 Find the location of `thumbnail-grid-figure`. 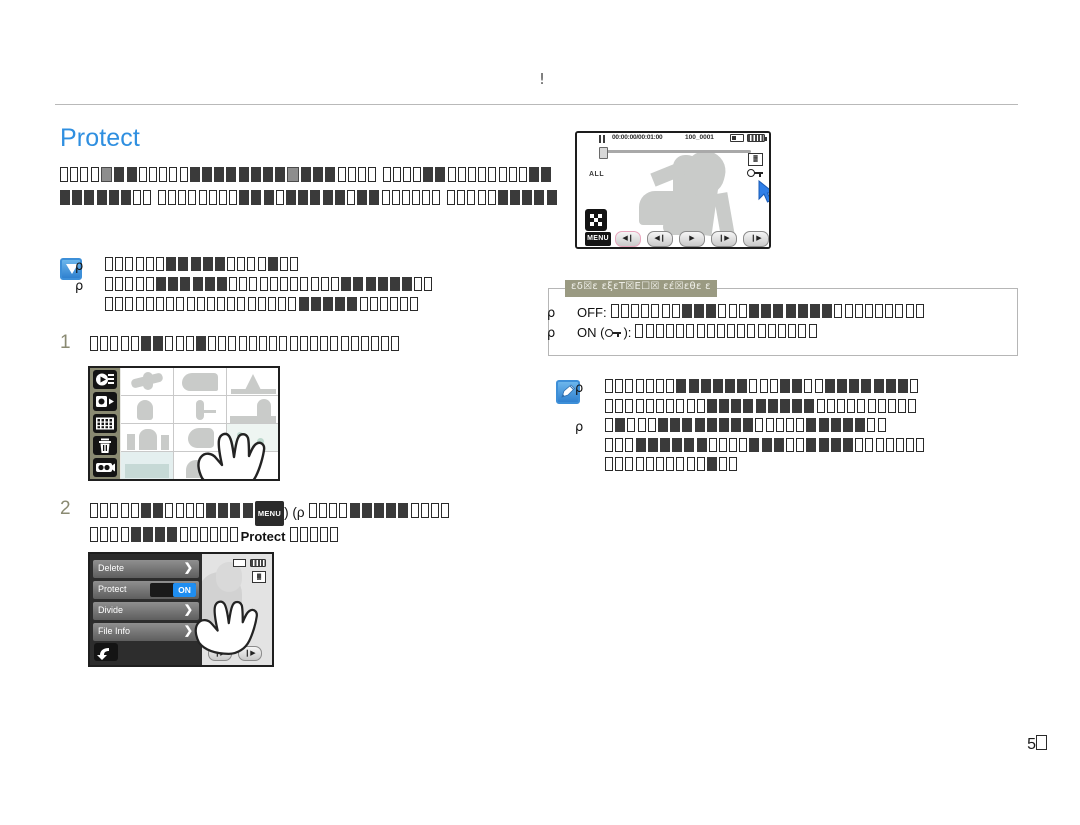

thumbnail-grid-figure is located at coordinates (184, 423).